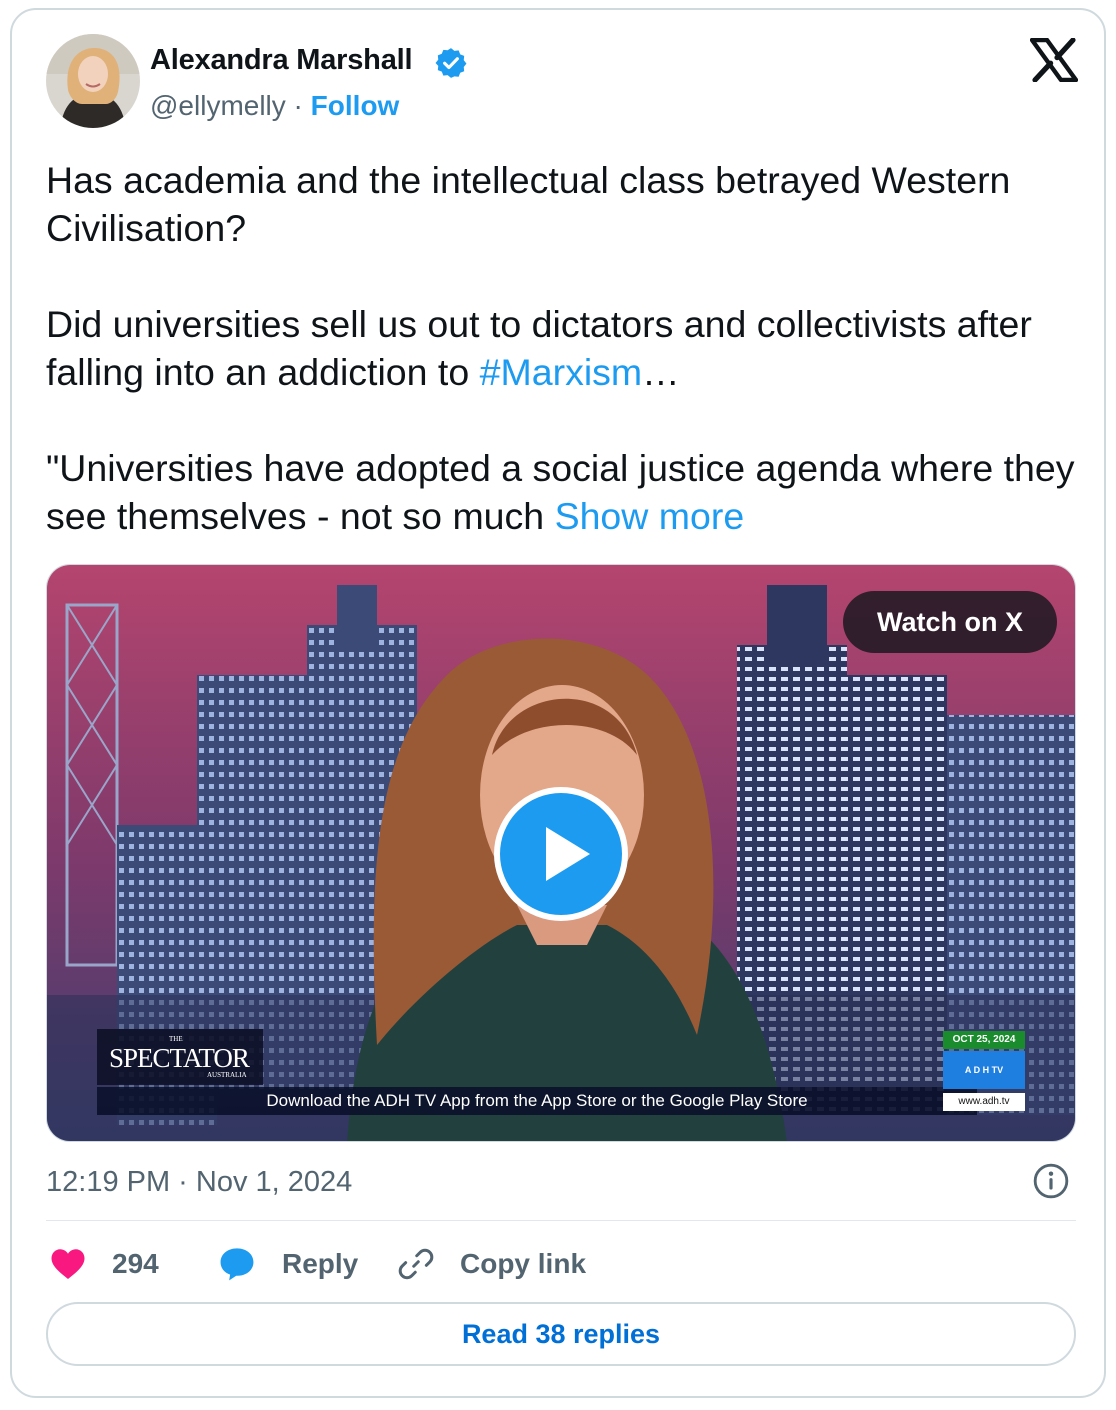 This screenshot has height=1410, width=1116. What do you see at coordinates (568, 854) in the screenshot?
I see `play-icon` at bounding box center [568, 854].